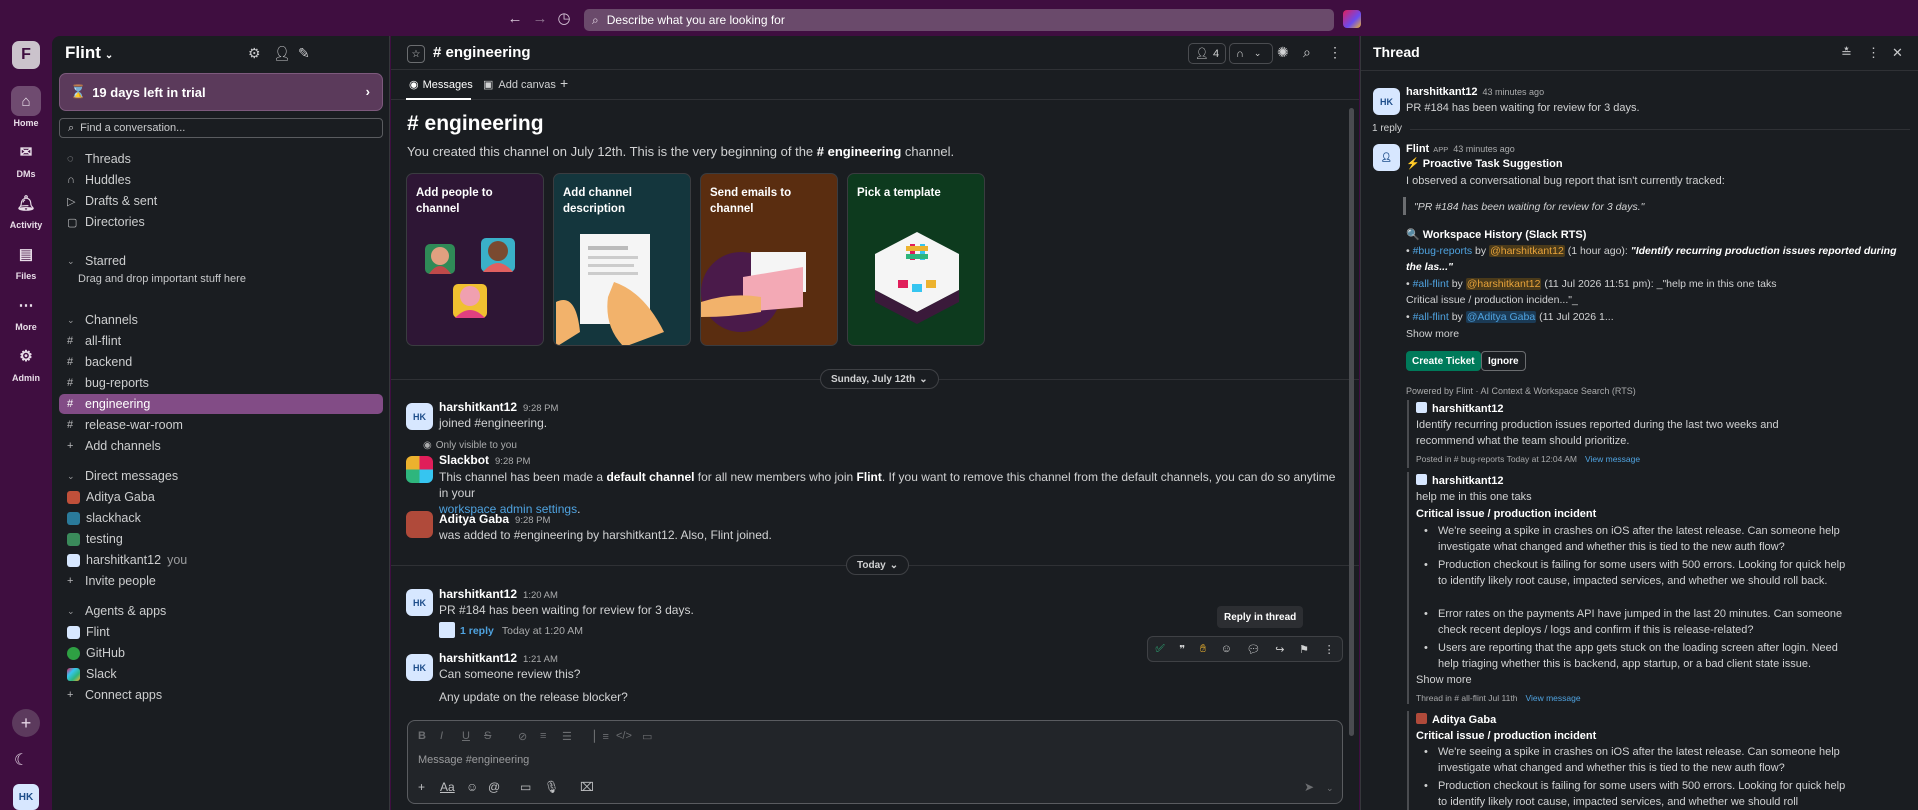  Describe the element at coordinates (441, 736) in the screenshot. I see `italic-icon: I` at that location.